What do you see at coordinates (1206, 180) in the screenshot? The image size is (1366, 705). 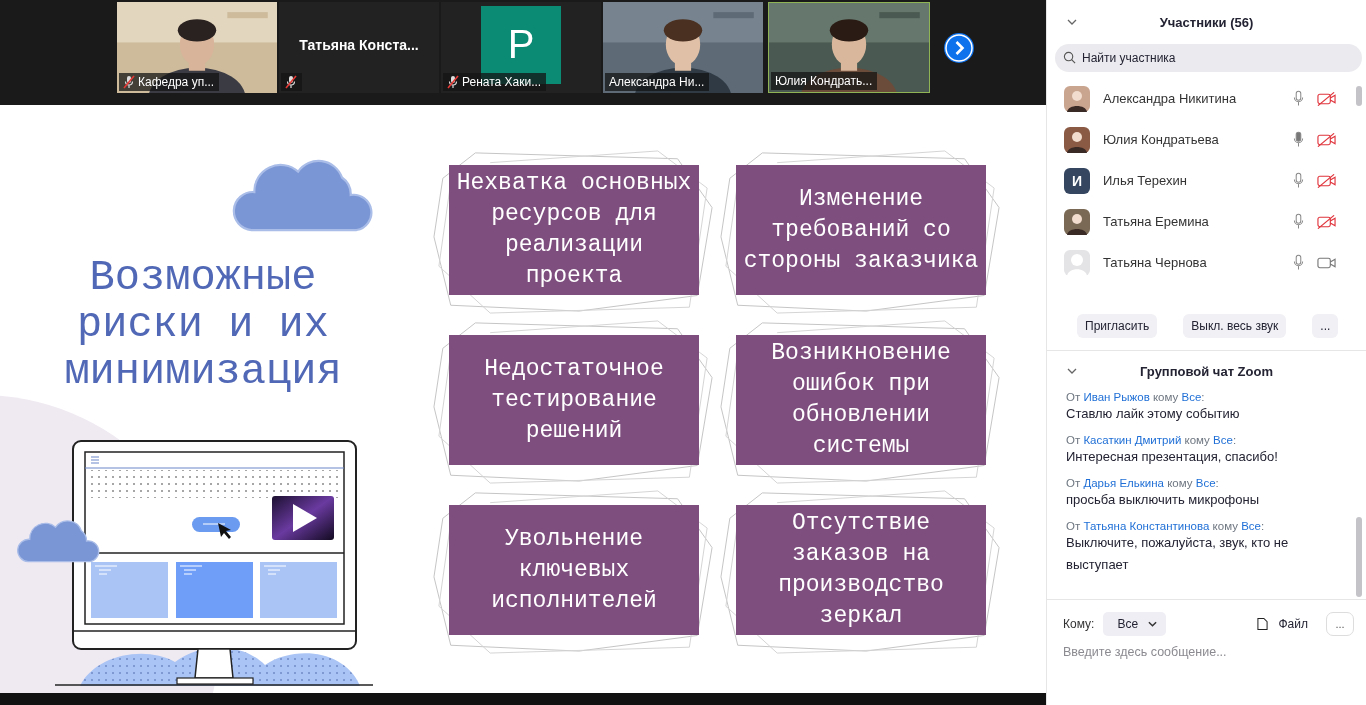 I see `participant-row: И Илья Терехин` at bounding box center [1206, 180].